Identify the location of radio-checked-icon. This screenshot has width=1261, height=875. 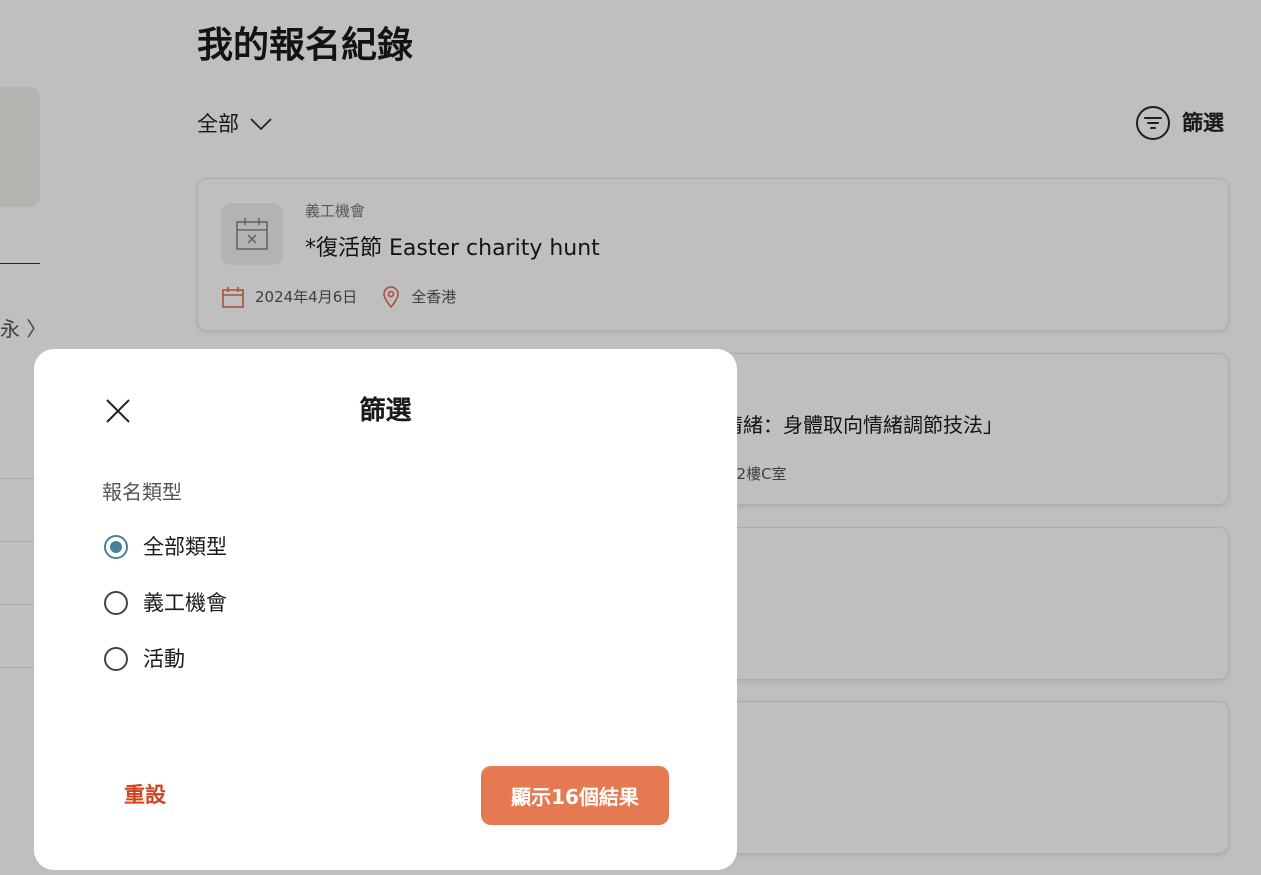
(116, 547).